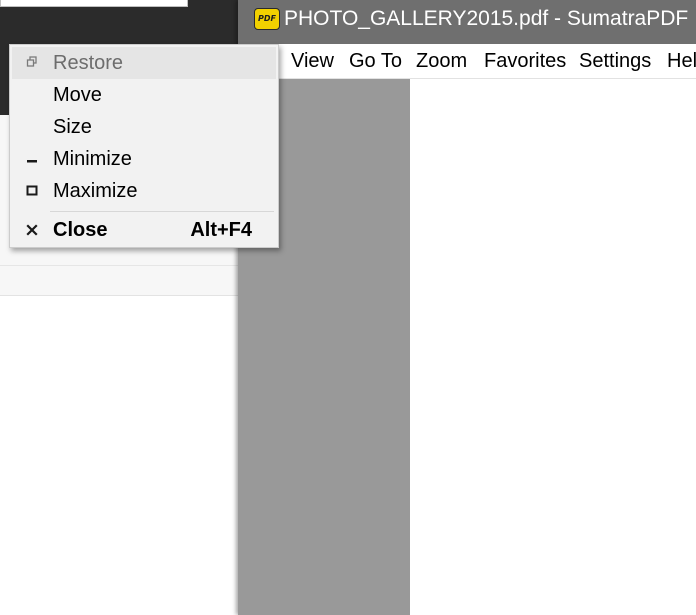 The height and width of the screenshot is (615, 696). Describe the element at coordinates (144, 230) in the screenshot. I see `system-menu-close: Close Alt+F4` at that location.